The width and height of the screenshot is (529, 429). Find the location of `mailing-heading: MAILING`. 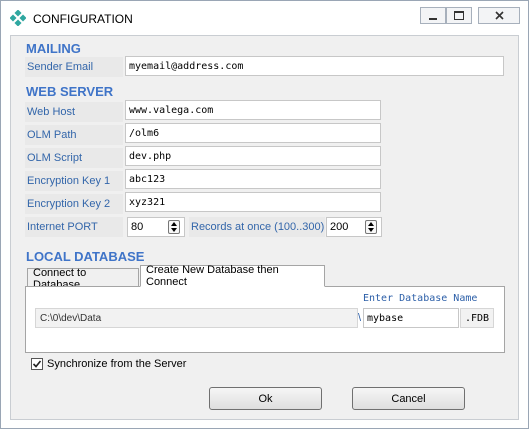

mailing-heading: MAILING is located at coordinates (53, 48).